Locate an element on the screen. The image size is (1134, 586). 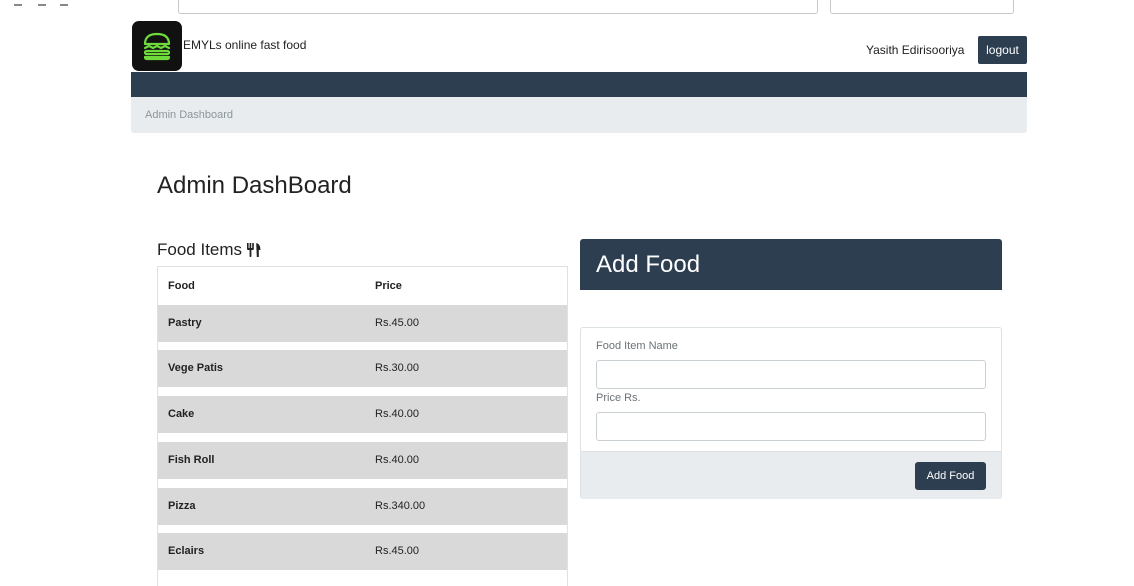
browser-chrome is located at coordinates (567, 8).